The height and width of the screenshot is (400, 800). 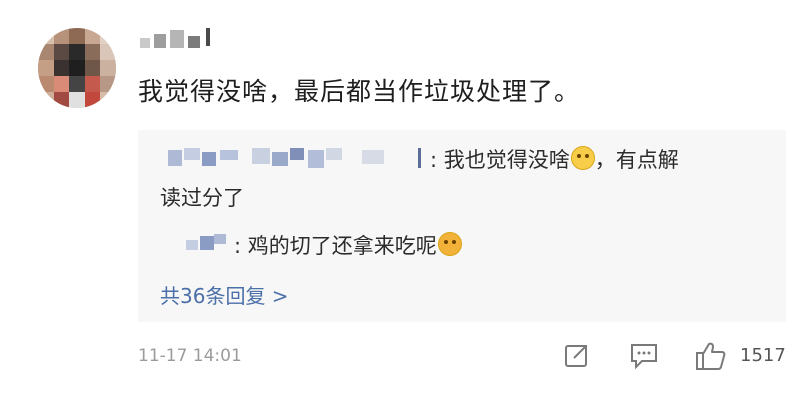 I want to click on like-count: 1517, so click(x=763, y=355).